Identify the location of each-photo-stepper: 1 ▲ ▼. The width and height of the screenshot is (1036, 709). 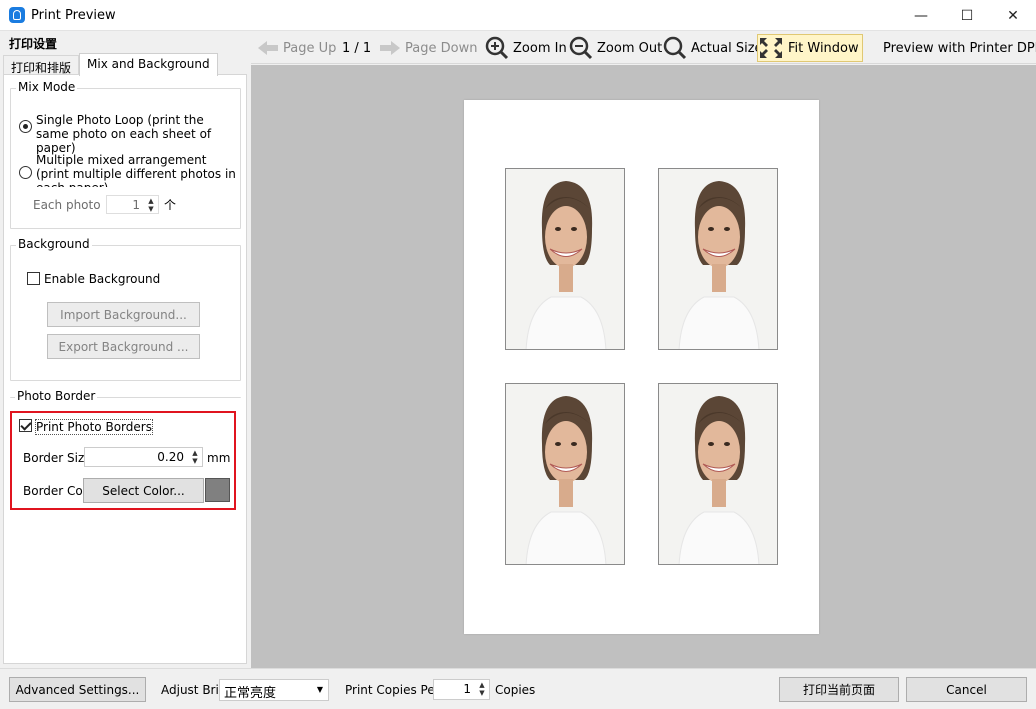
(132, 204).